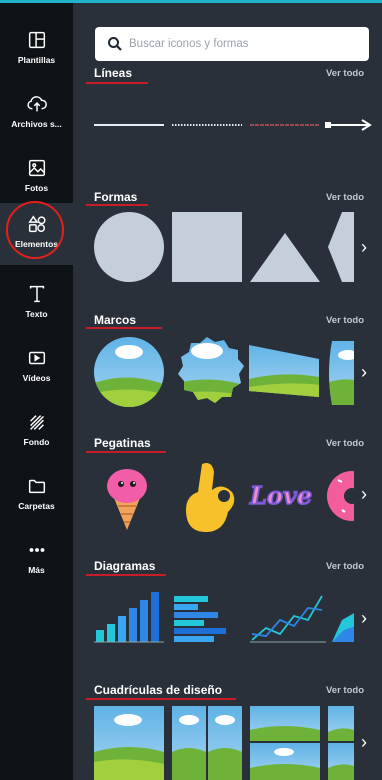  I want to click on sidebar-item-label: Plantillas, so click(36, 60).